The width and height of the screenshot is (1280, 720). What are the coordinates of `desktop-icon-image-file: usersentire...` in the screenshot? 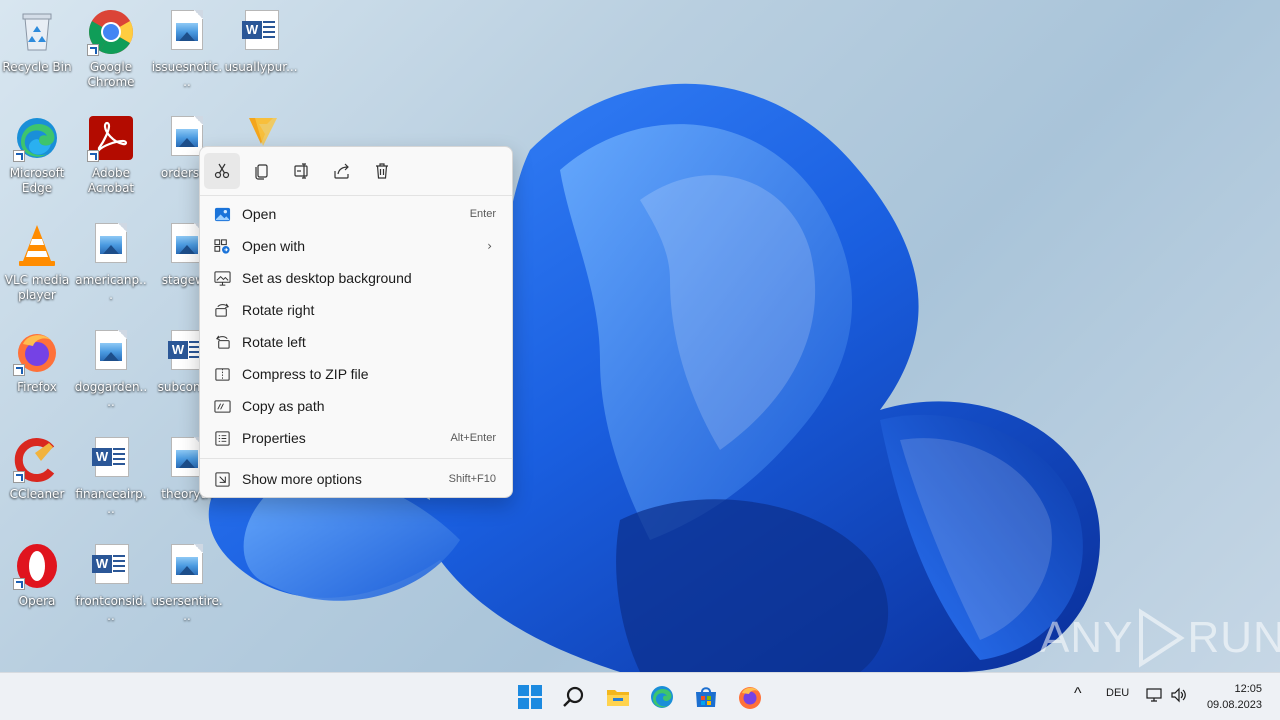 It's located at (187, 583).